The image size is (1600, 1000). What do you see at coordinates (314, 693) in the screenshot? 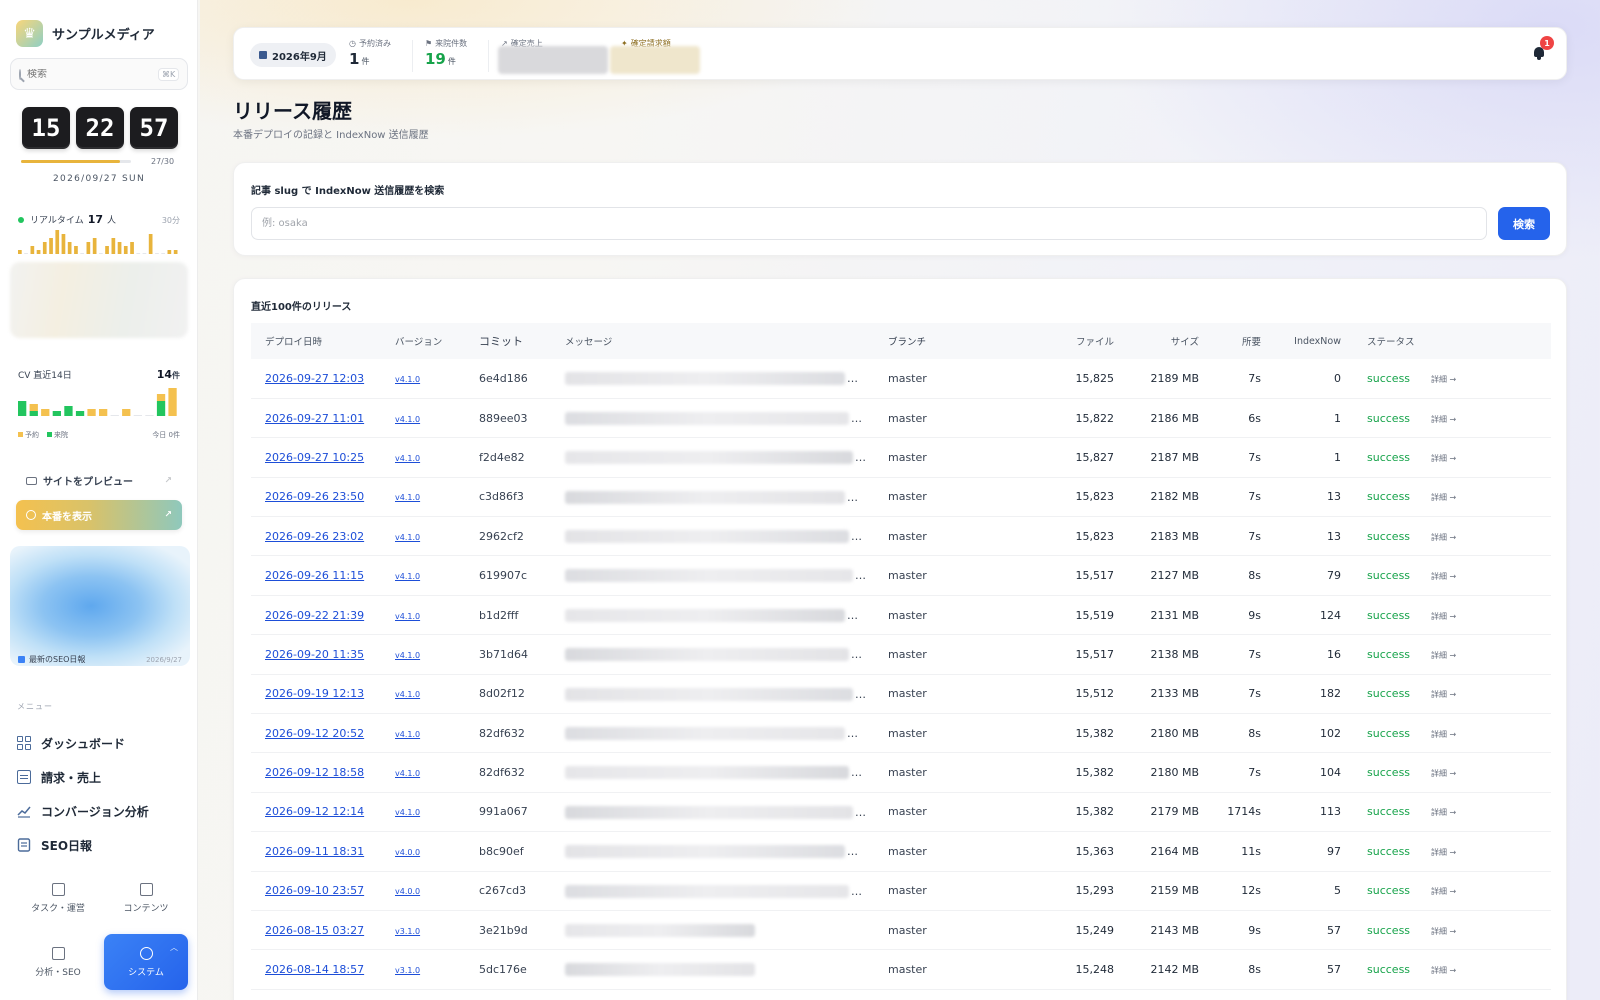
I see `deploy-date-link: 2026-09-19 12:13` at bounding box center [314, 693].